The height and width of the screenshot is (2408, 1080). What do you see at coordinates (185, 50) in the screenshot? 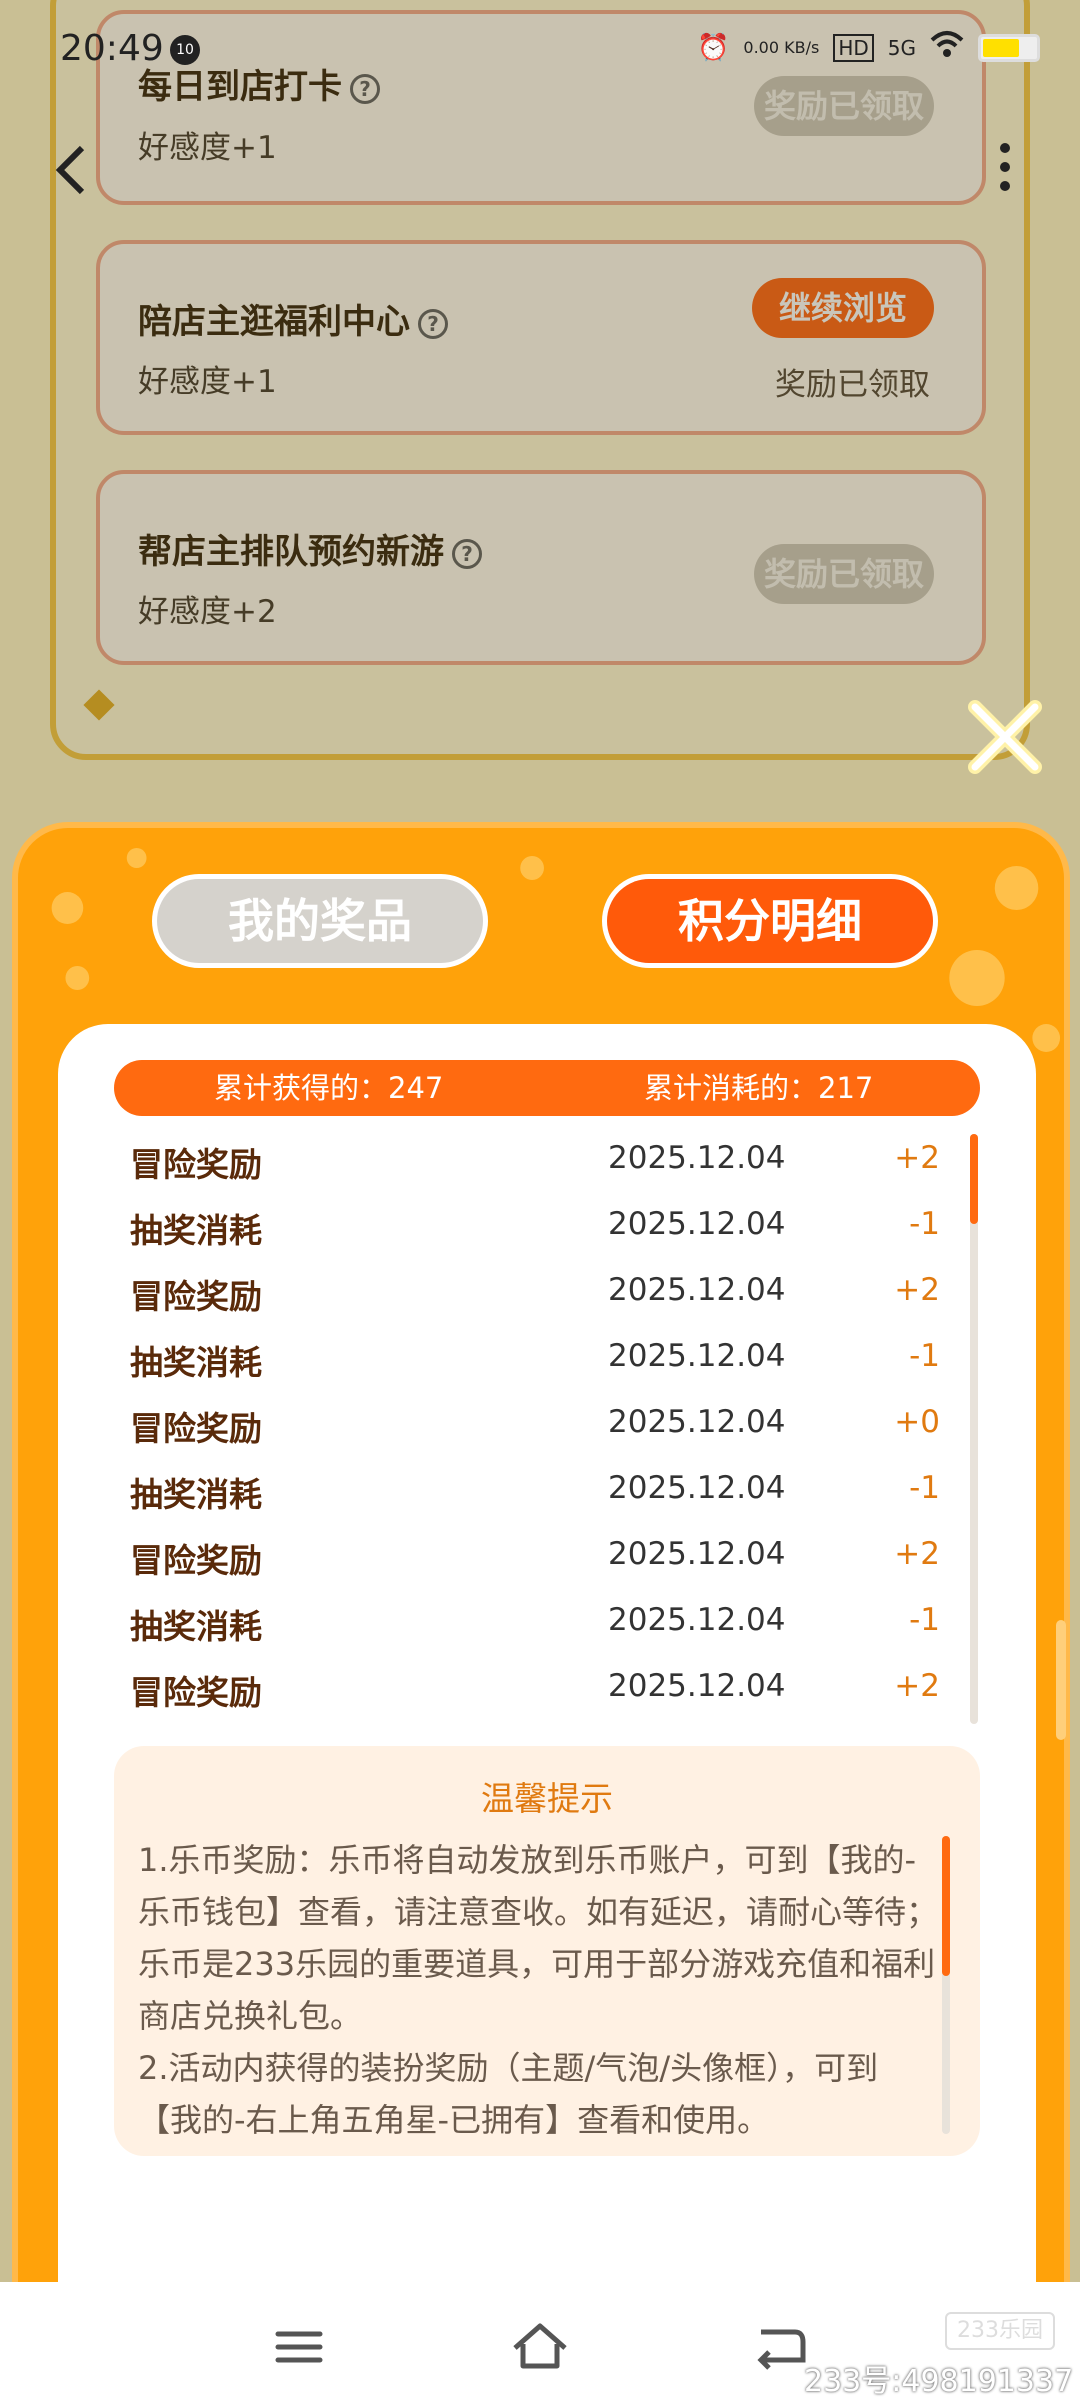
I see `notification-badge: 10` at bounding box center [185, 50].